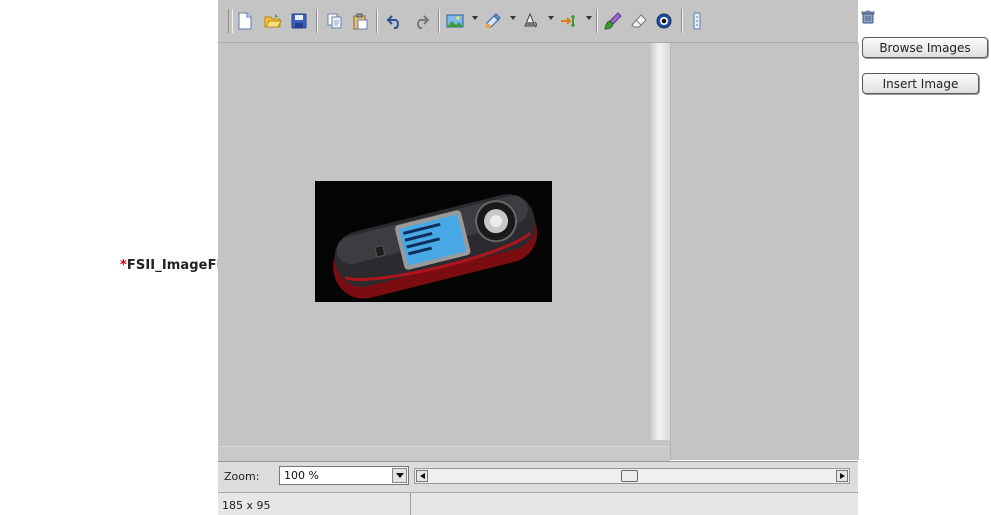 This screenshot has width=991, height=515. What do you see at coordinates (697, 21) in the screenshot?
I see `more-options-icon` at bounding box center [697, 21].